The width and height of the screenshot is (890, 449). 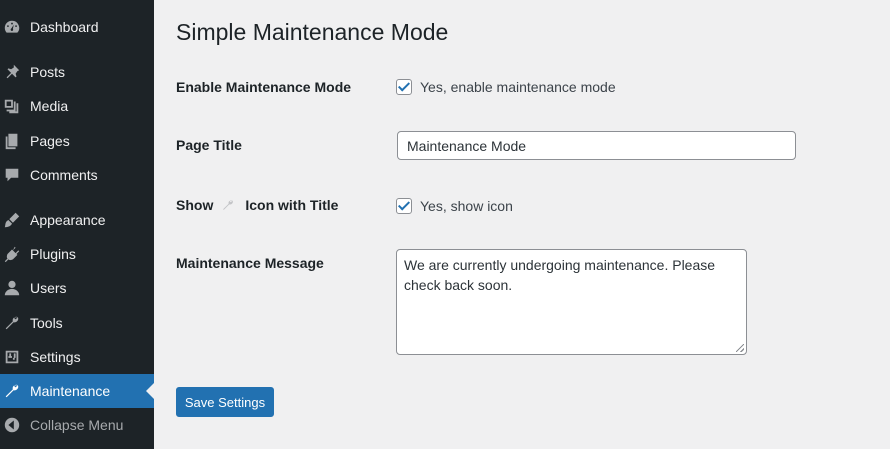 What do you see at coordinates (12, 220) in the screenshot?
I see `brush-icon` at bounding box center [12, 220].